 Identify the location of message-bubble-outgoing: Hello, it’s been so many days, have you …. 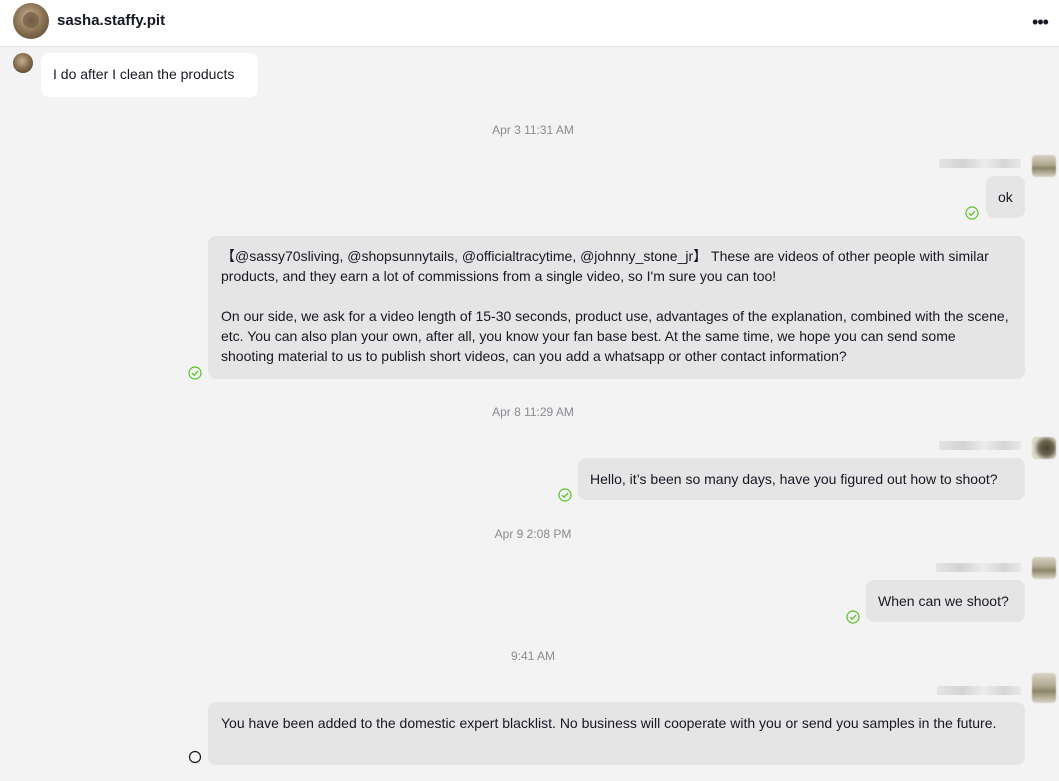
(801, 479).